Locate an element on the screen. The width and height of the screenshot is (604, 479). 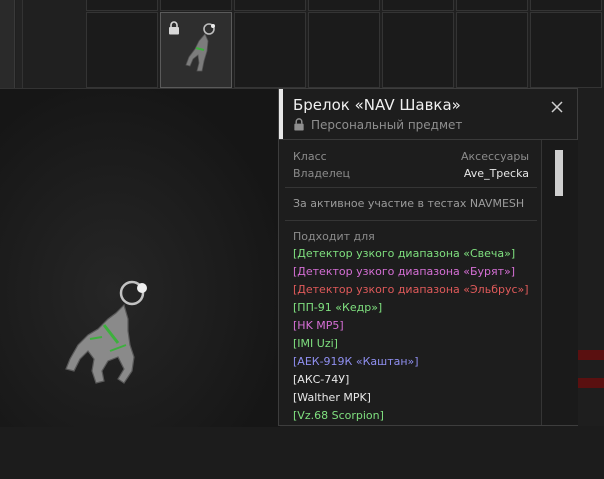
inventory-cell-selected is located at coordinates (196, 50).